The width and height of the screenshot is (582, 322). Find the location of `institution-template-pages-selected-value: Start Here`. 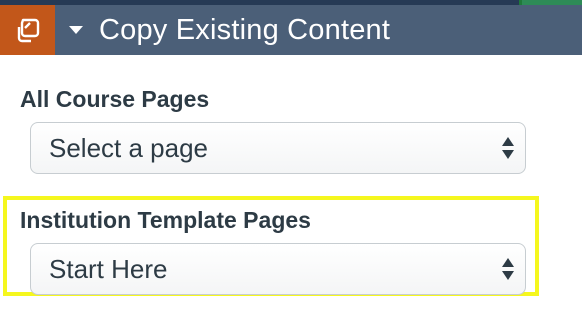

institution-template-pages-selected-value: Start Here is located at coordinates (108, 268).